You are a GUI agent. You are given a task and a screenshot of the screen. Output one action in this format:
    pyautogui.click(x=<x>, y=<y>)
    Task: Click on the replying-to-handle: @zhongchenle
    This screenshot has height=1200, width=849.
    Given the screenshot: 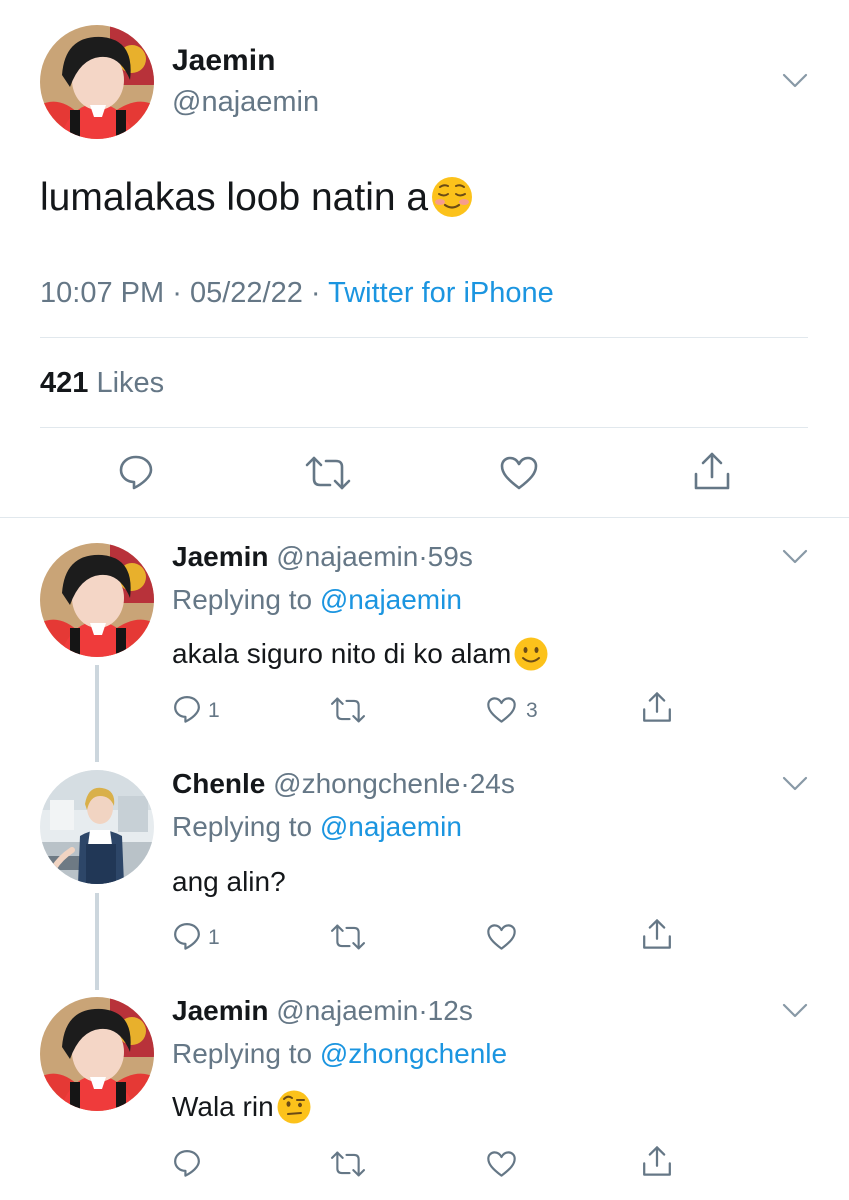 What is the action you would take?
    pyautogui.click(x=413, y=1053)
    